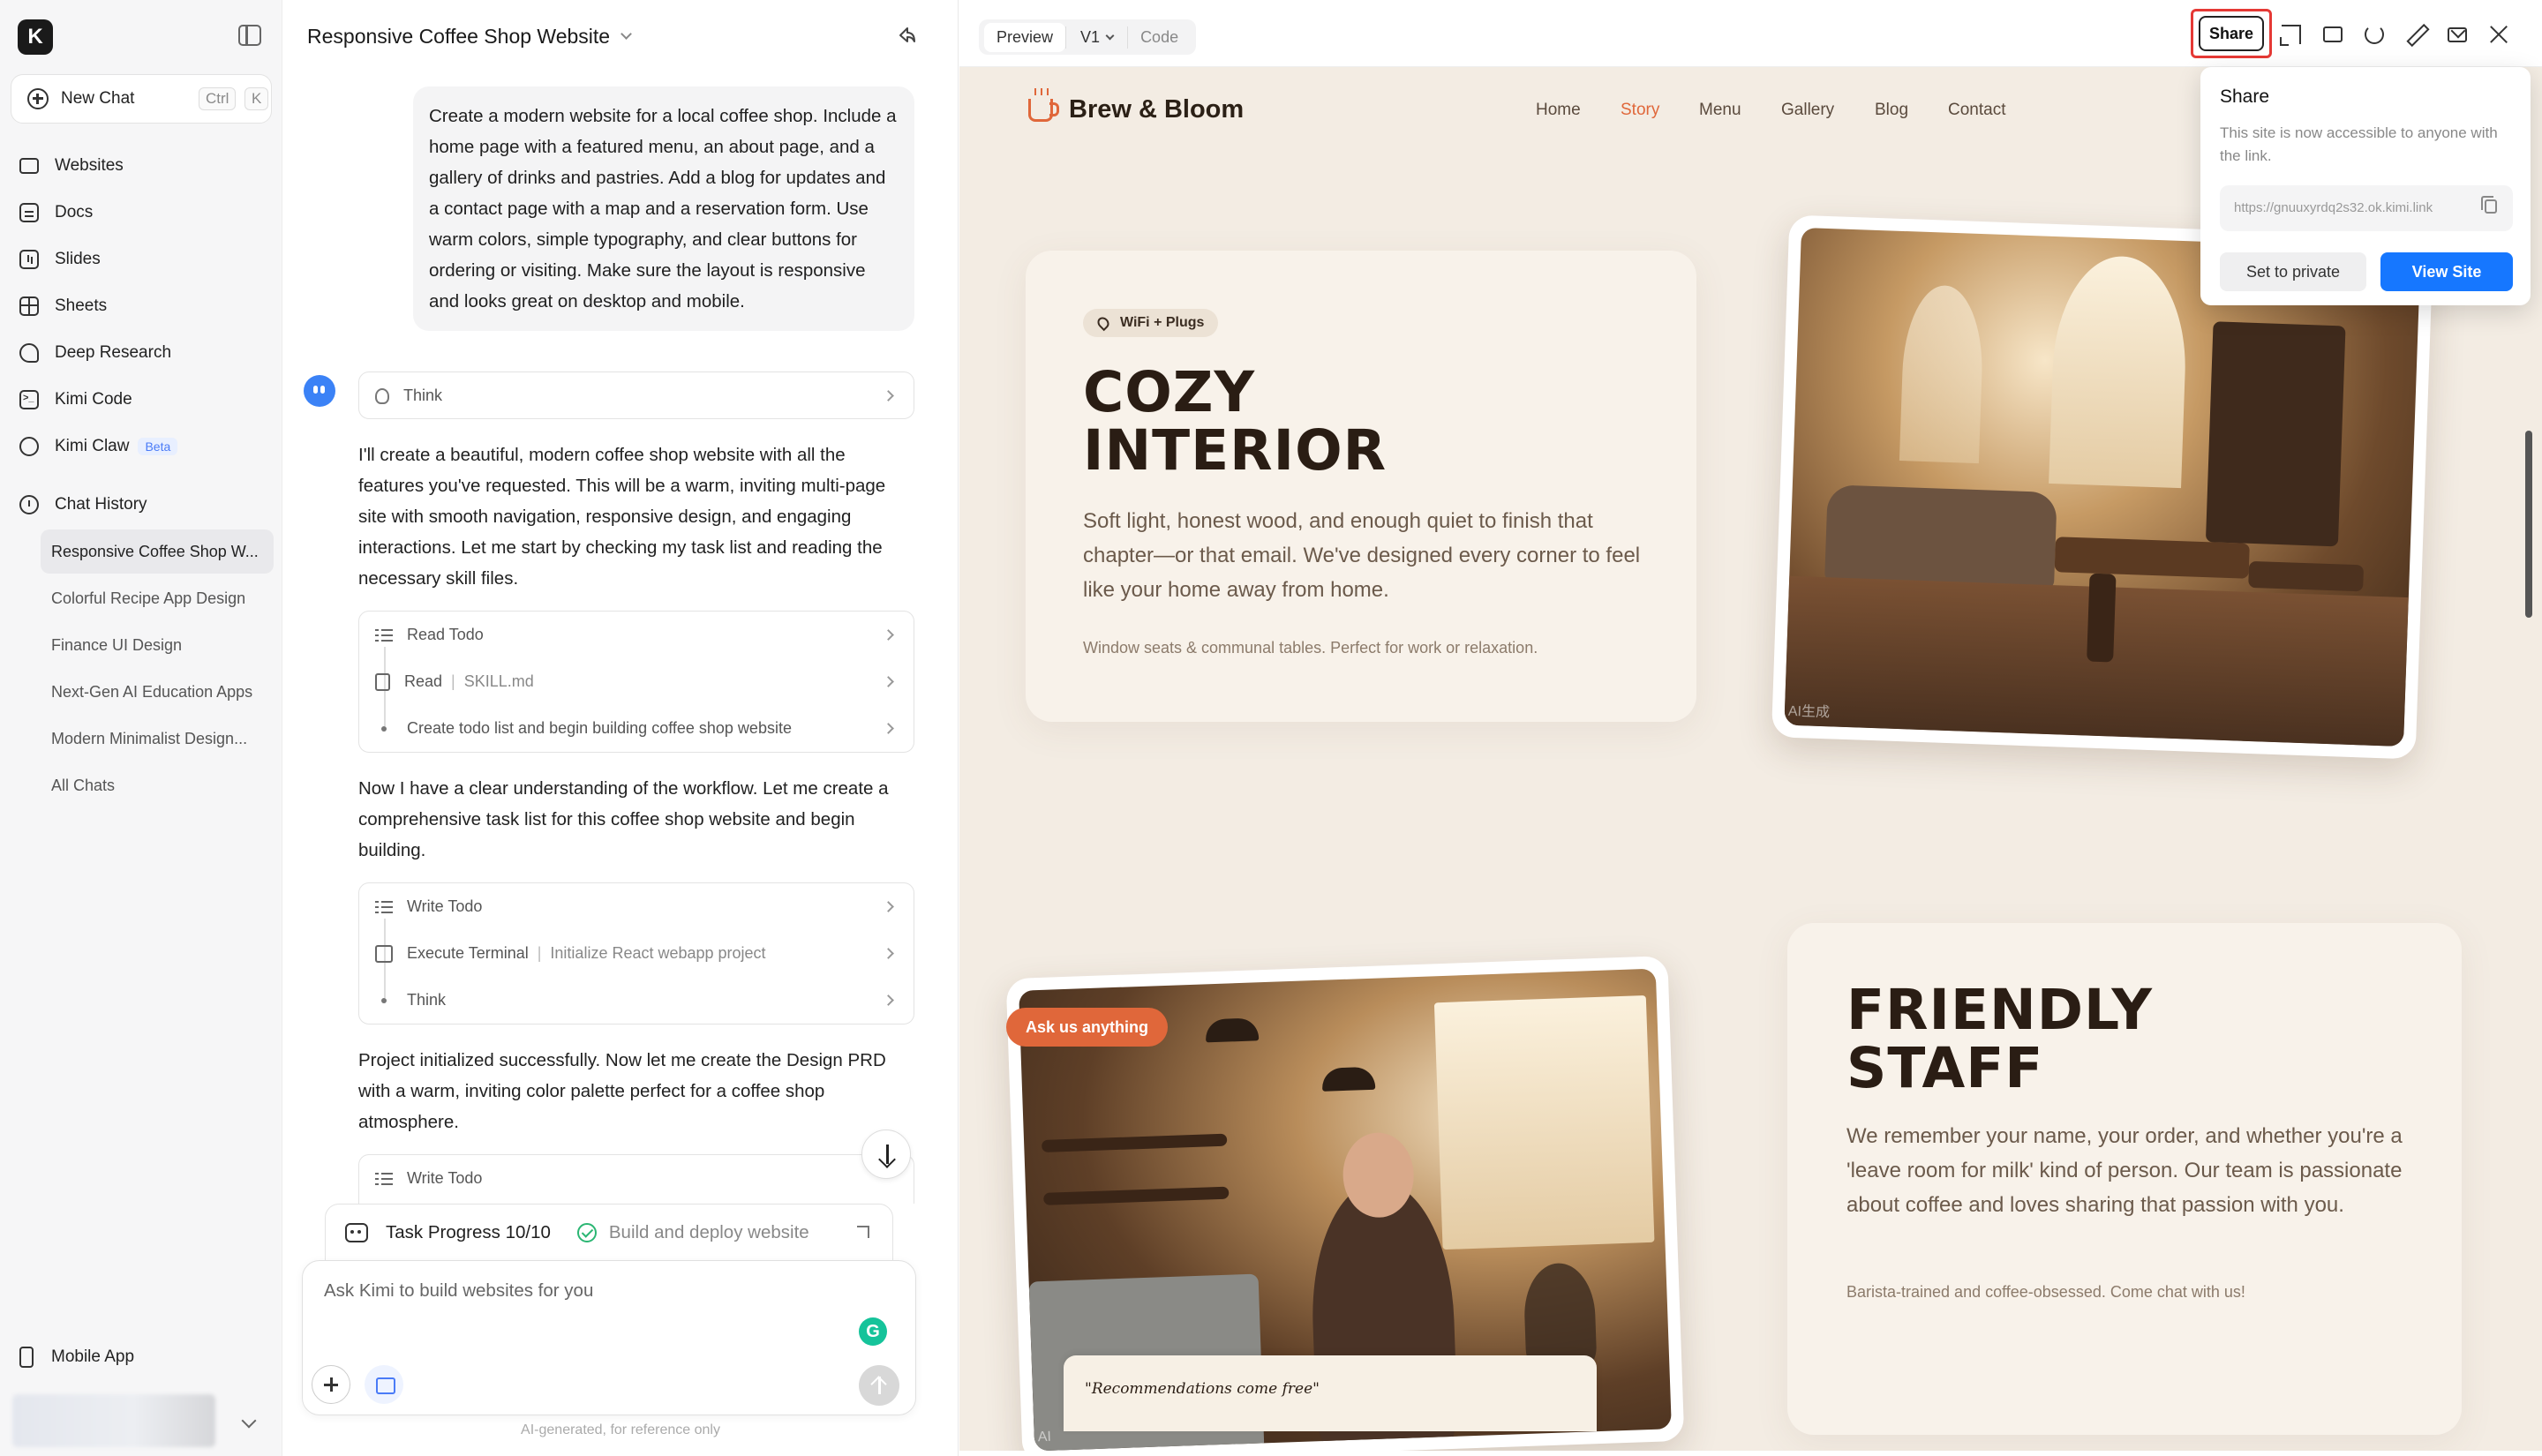 The image size is (2542, 1456). I want to click on send-button, so click(879, 1385).